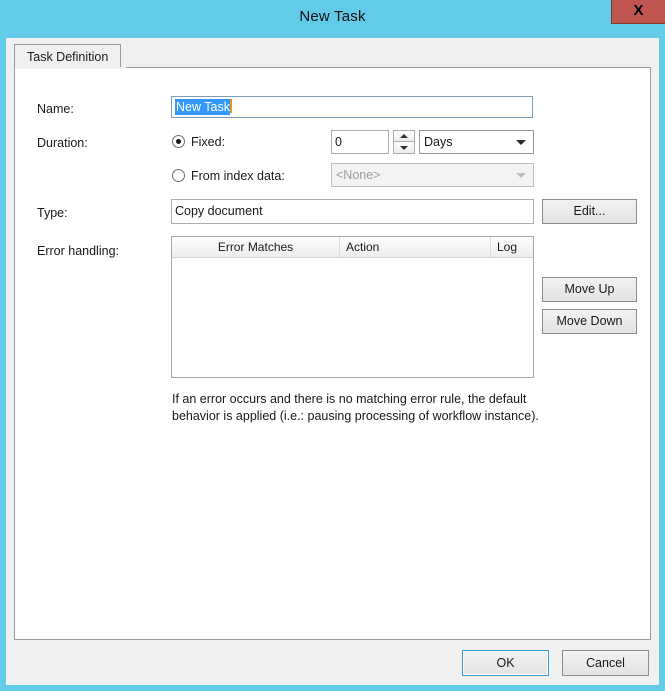  What do you see at coordinates (358, 175) in the screenshot?
I see `index-data-value: <None>` at bounding box center [358, 175].